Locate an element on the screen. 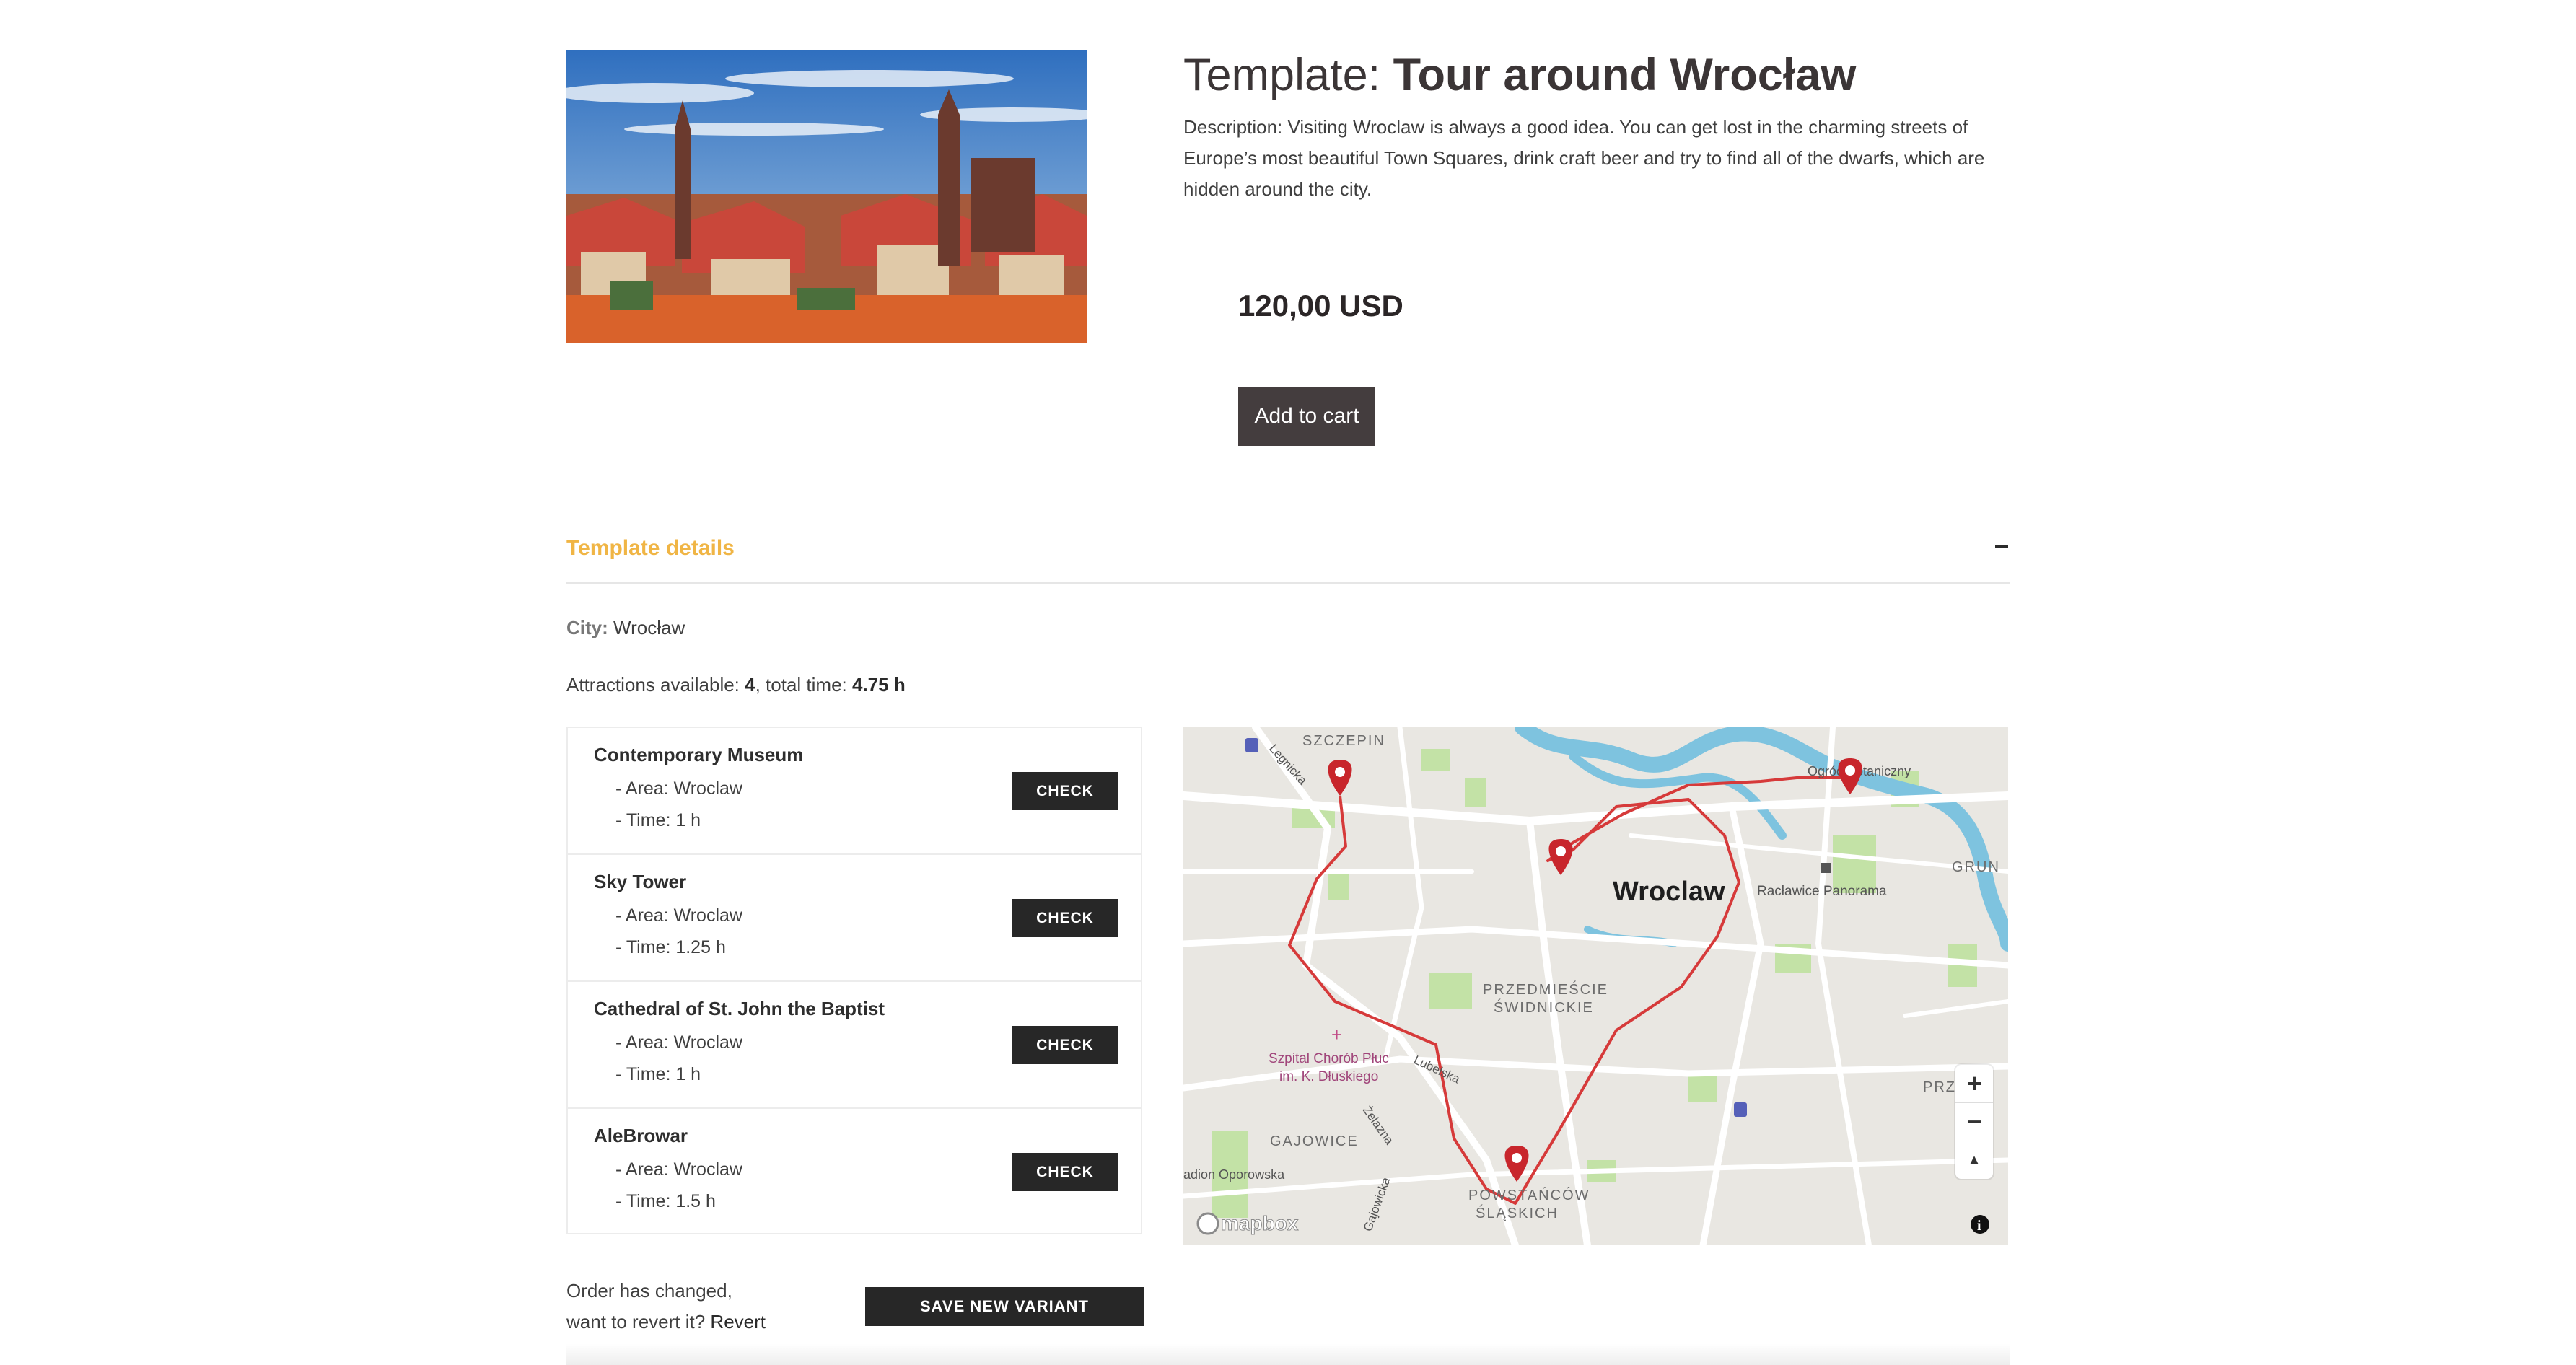  mapbox-logo-icon is located at coordinates (1207, 1223).